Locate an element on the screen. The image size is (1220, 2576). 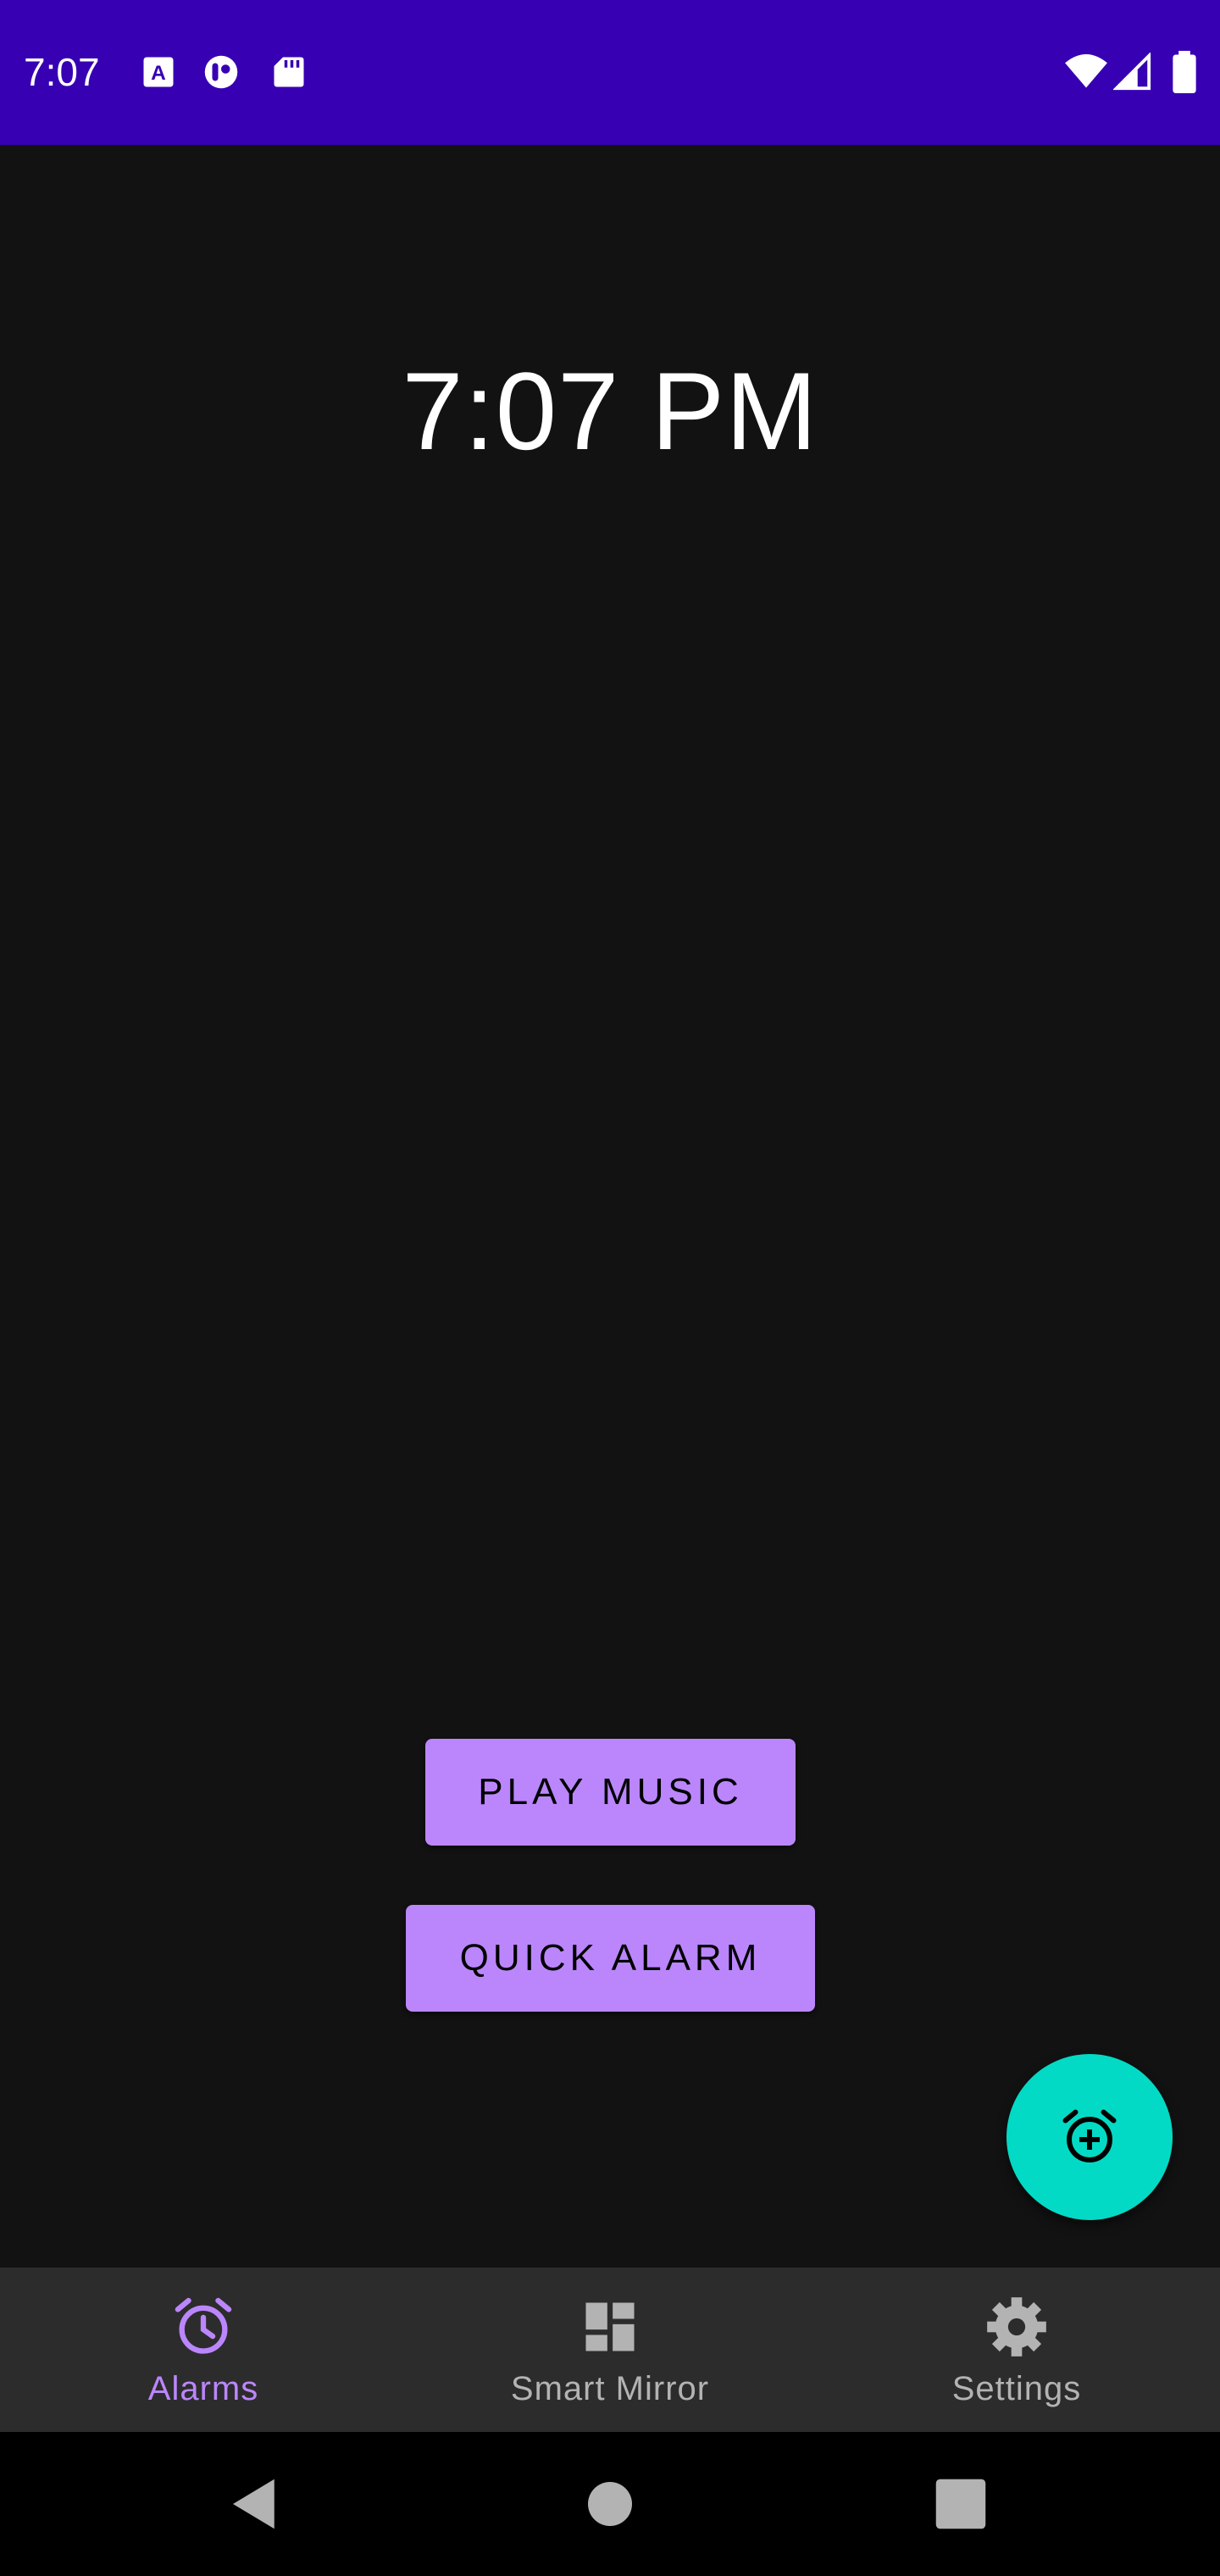
bottom-navigation: Alarms Smart Mirror Settings is located at coordinates (610, 2350).